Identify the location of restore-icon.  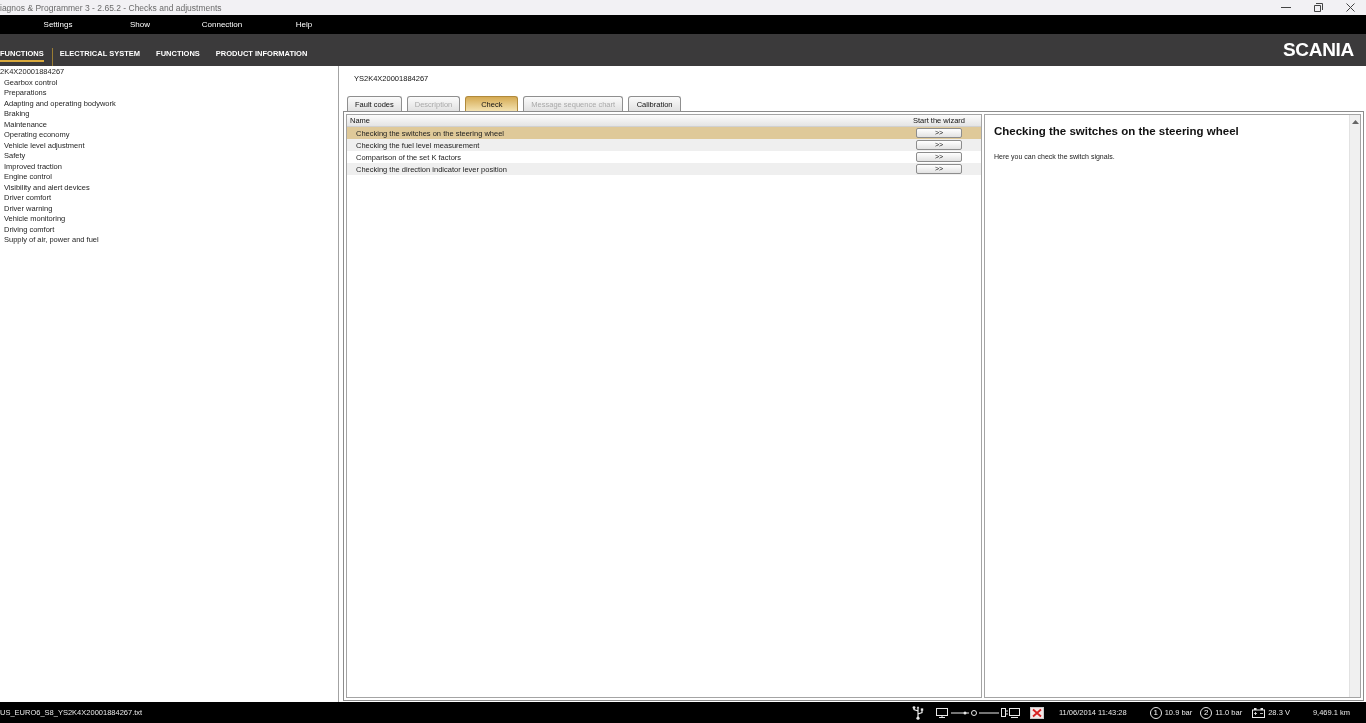
(1318, 7).